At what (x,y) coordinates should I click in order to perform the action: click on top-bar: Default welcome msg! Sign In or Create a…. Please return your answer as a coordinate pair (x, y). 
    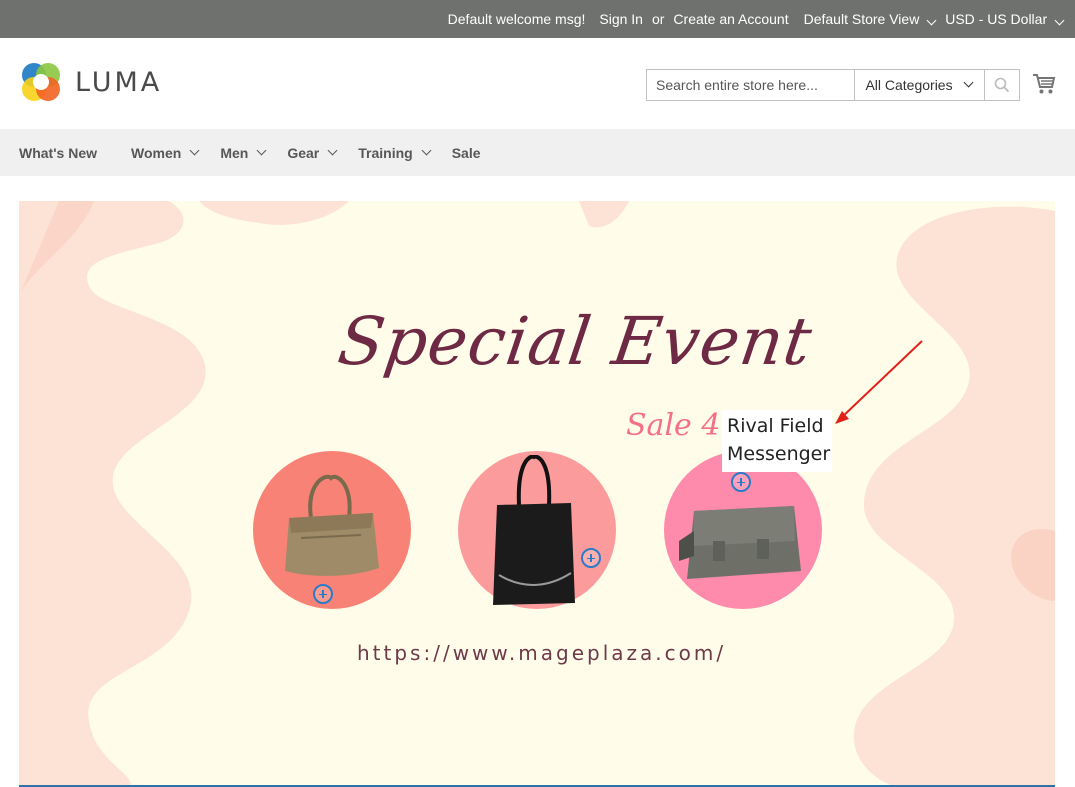
    Looking at the image, I should click on (537, 19).